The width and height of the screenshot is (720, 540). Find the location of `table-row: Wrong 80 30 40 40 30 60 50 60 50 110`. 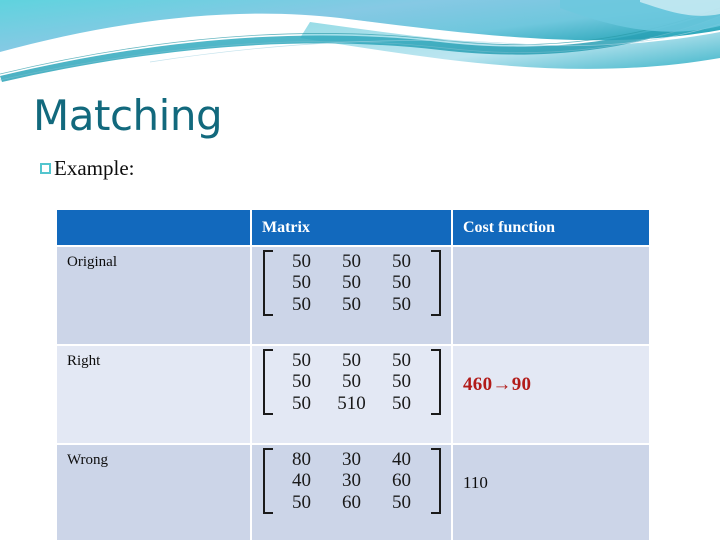

table-row: Wrong 80 30 40 40 30 60 50 60 50 110 is located at coordinates (353, 492).